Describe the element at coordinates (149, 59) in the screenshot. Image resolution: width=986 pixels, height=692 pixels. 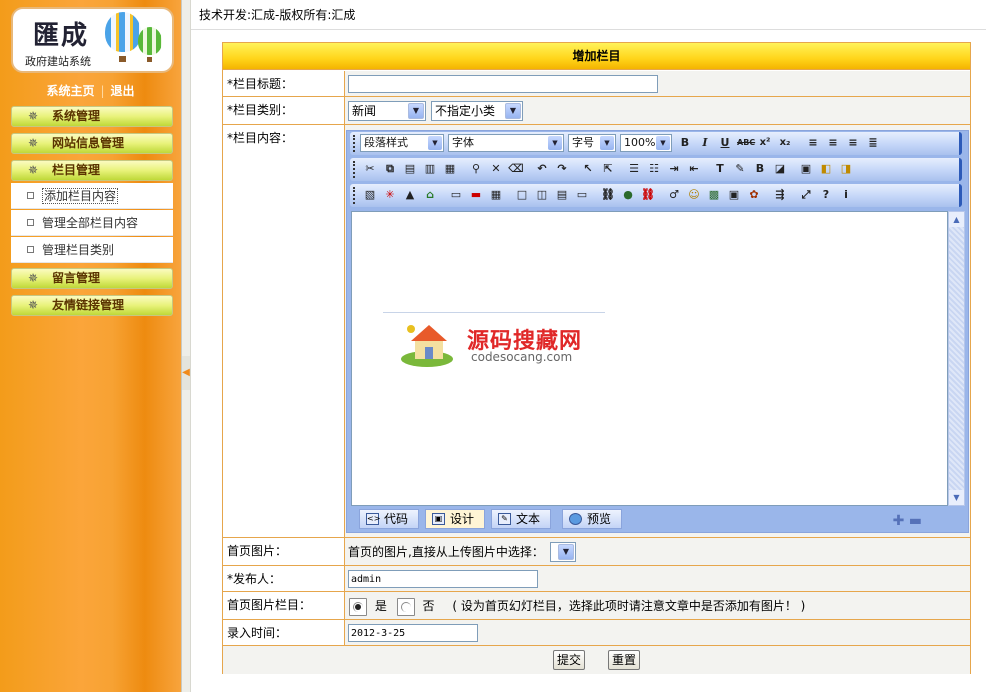
I see `balloon-basket-small-icon` at that location.